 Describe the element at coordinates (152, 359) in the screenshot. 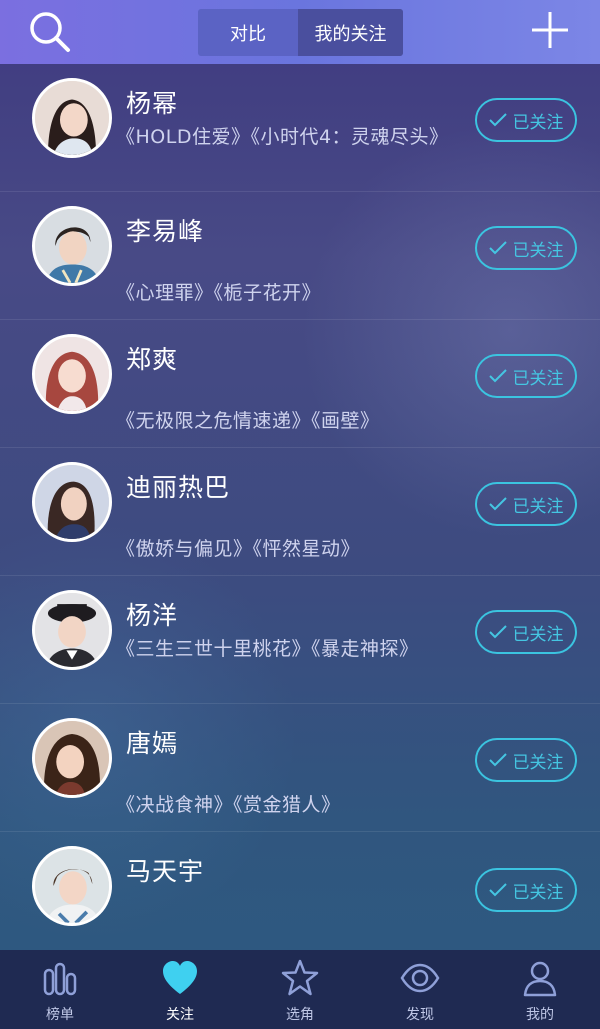

I see `celebrity-name: 郑爽` at that location.